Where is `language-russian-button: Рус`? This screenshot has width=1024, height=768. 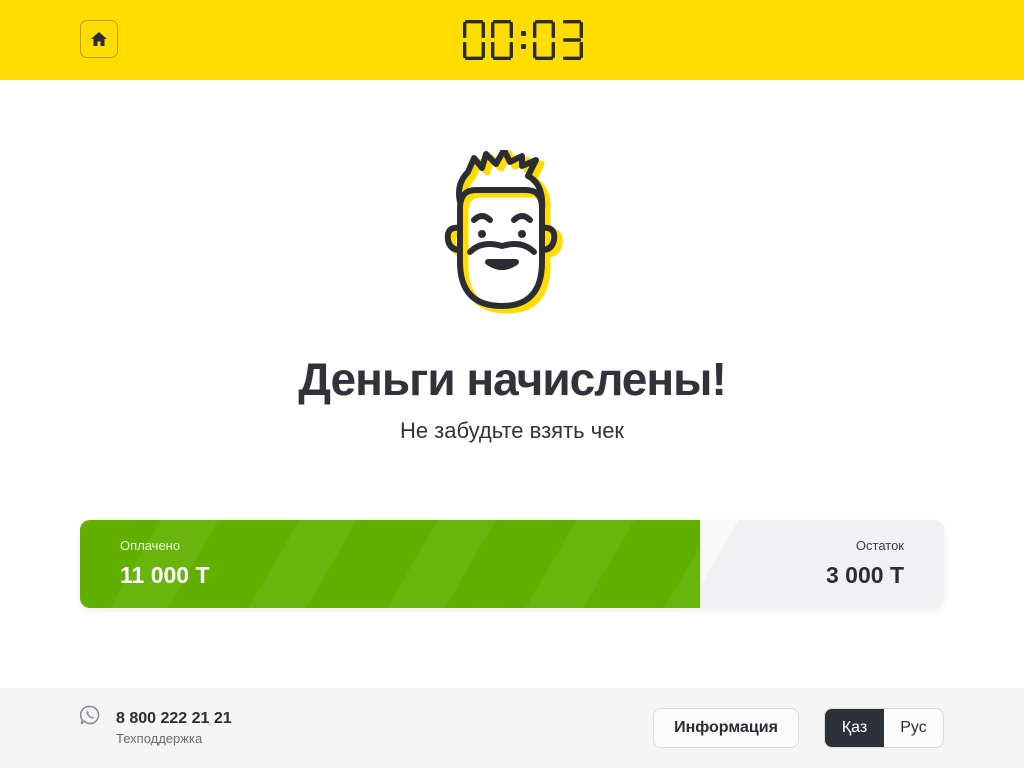
language-russian-button: Рус is located at coordinates (913, 728).